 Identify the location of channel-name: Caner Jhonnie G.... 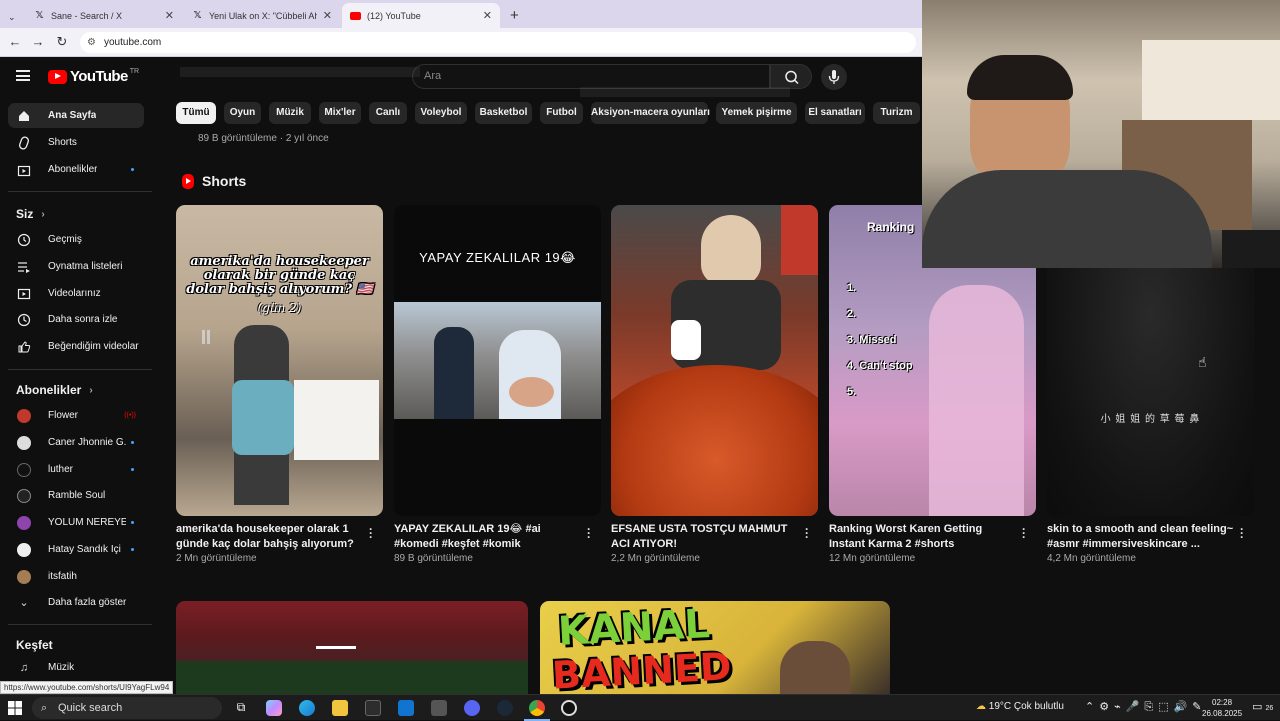
(87, 442).